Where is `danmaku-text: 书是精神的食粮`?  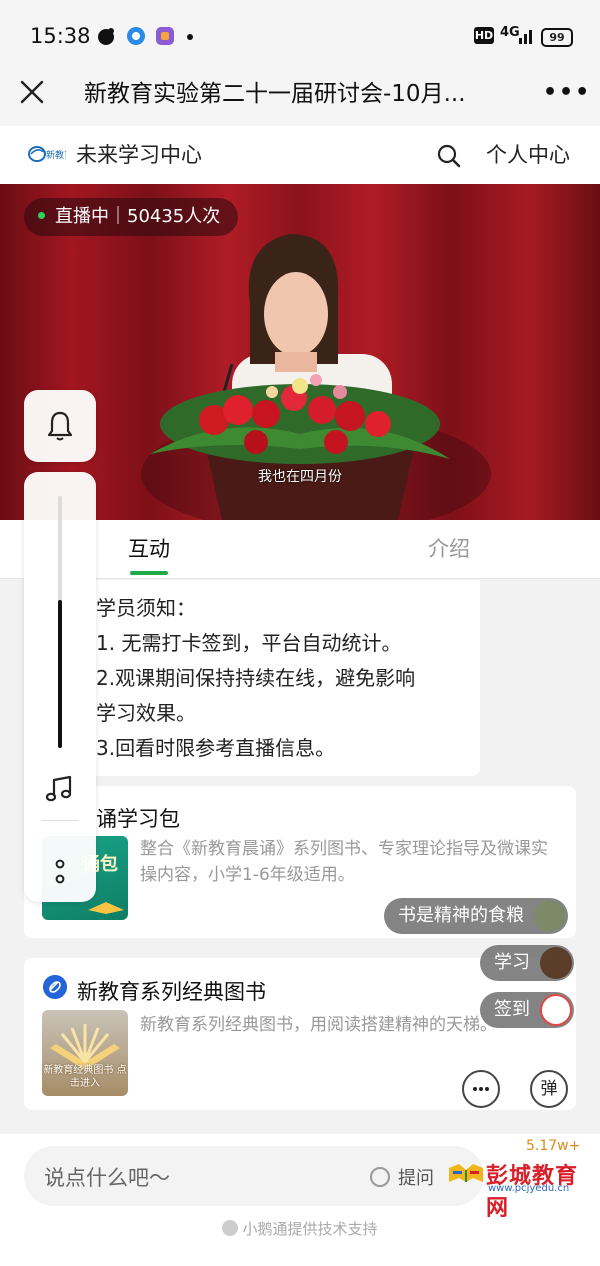
danmaku-text: 书是精神的食粮 is located at coordinates (461, 915).